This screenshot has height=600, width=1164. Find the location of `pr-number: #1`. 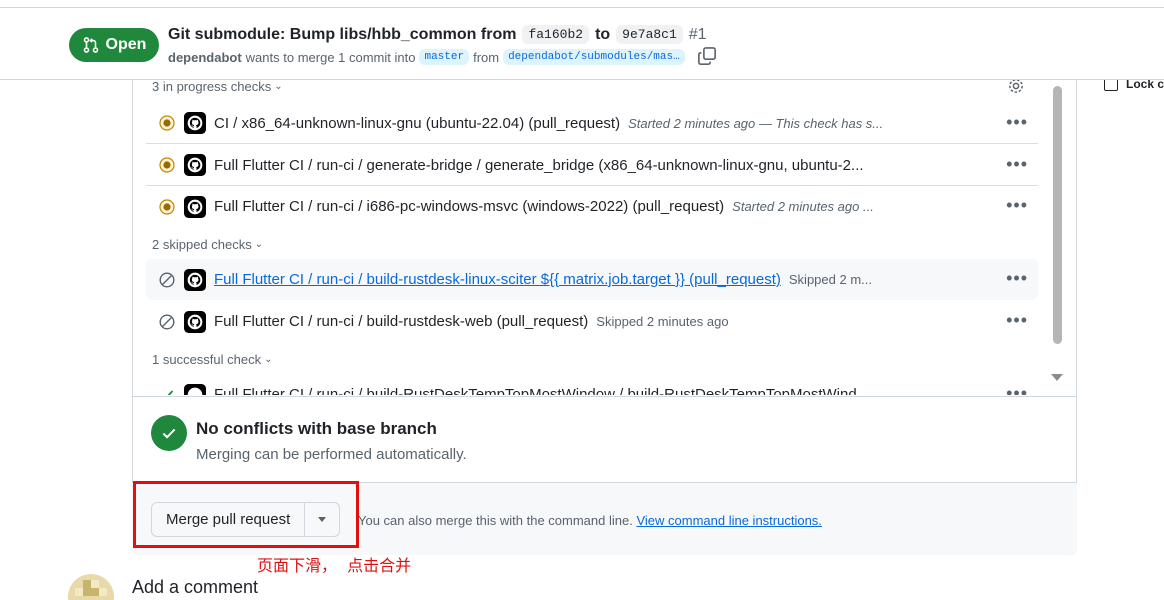

pr-number: #1 is located at coordinates (697, 34).